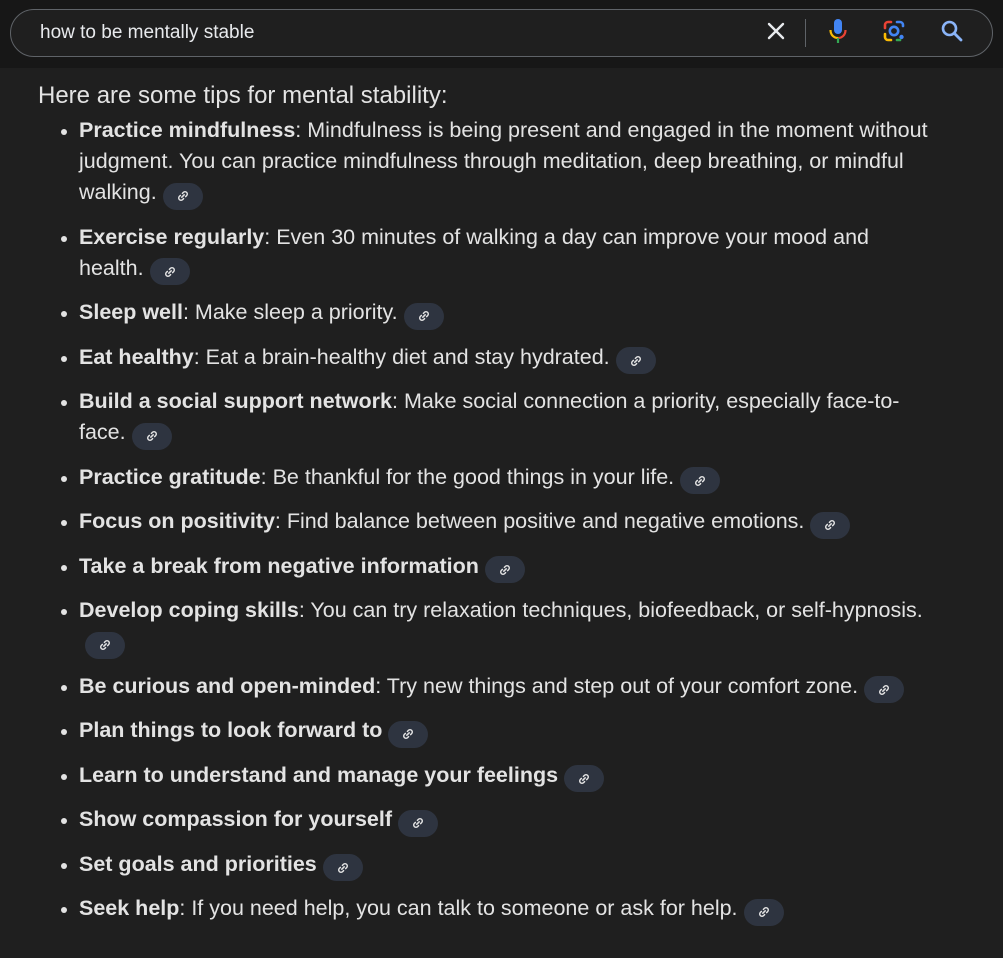 The width and height of the screenshot is (1003, 958). I want to click on voice-search-button, so click(838, 33).